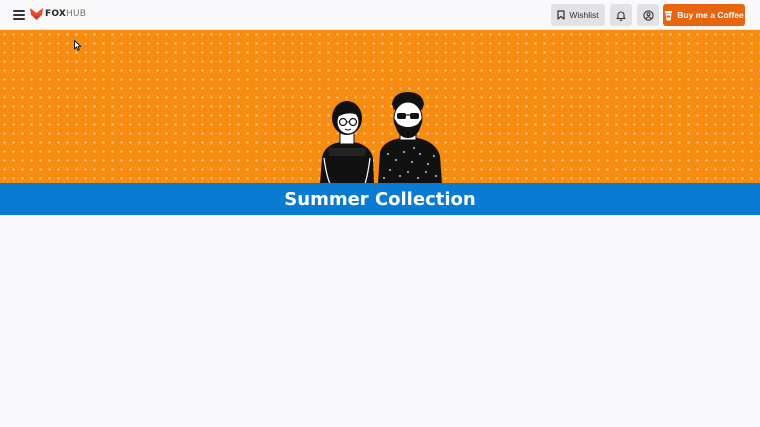 Image resolution: width=760 pixels, height=427 pixels. I want to click on wishlist-label: Wishlist, so click(584, 15).